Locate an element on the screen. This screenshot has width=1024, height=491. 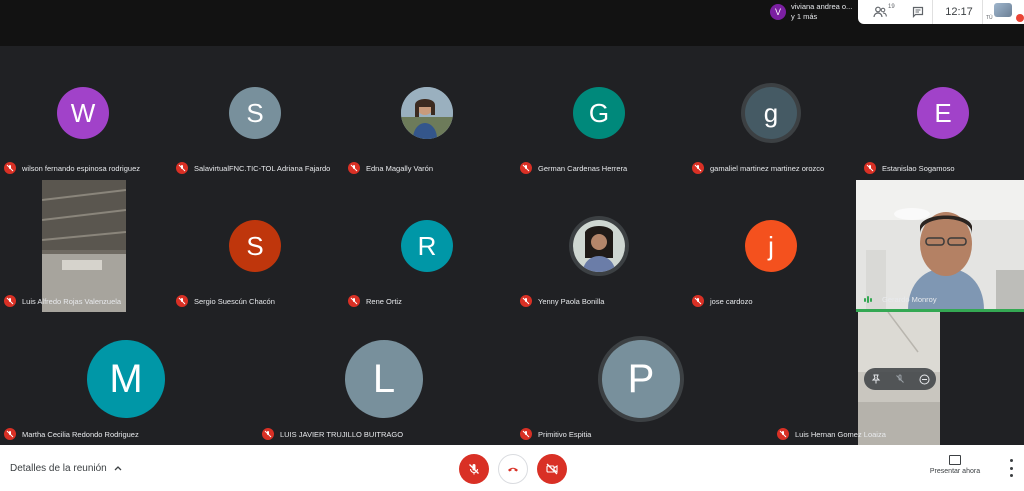
meeting-details-label: Detalles de la reunión is located at coordinates (58, 468).